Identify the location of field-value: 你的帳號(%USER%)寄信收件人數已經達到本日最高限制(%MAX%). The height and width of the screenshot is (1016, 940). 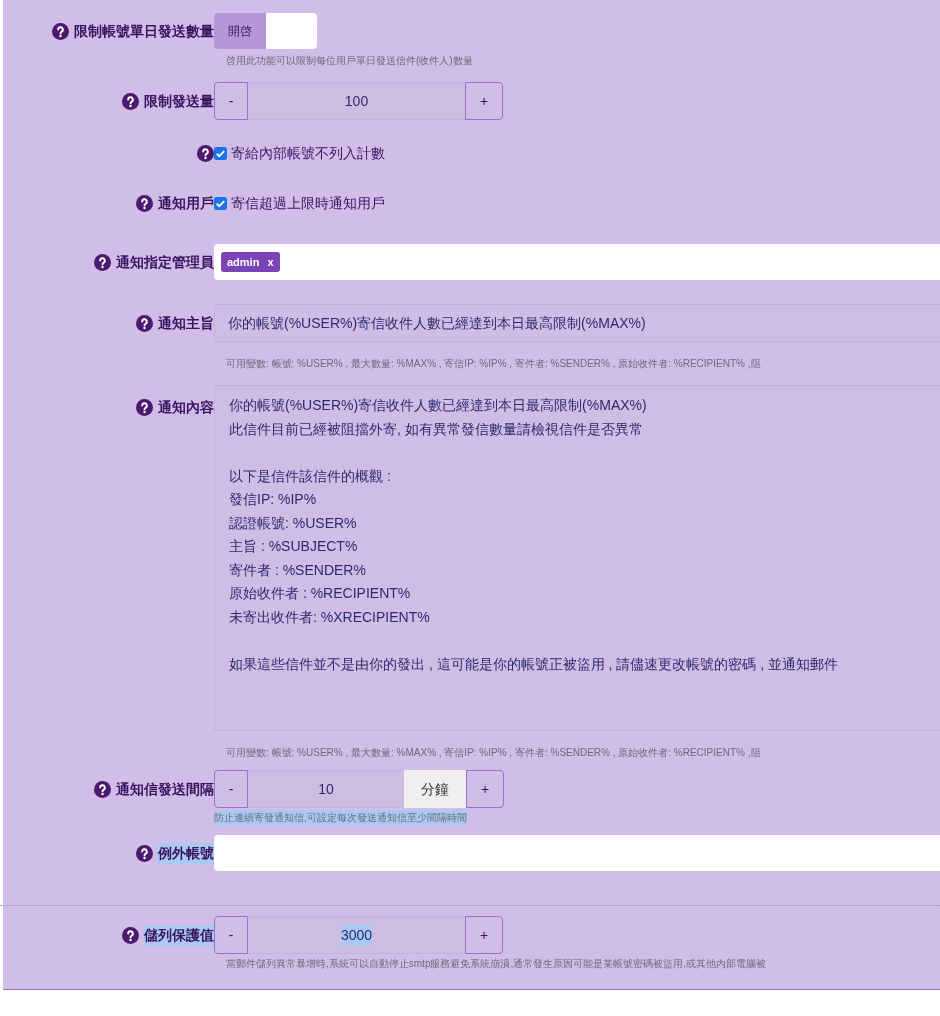
(437, 323).